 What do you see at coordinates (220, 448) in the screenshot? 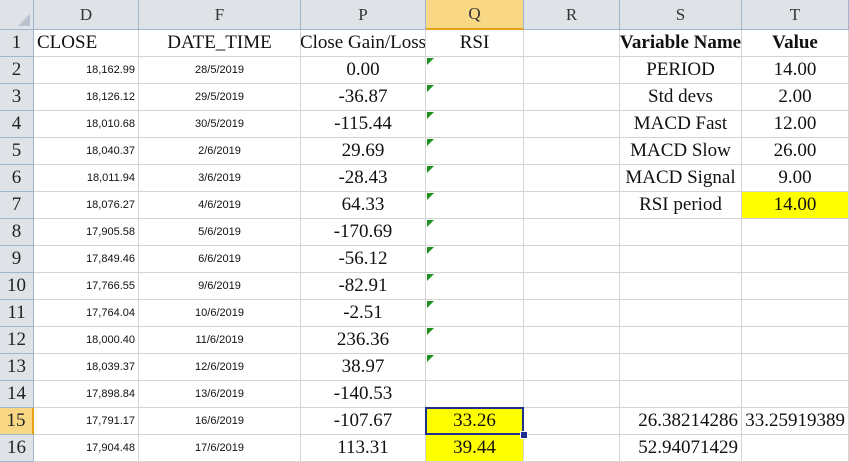
I see `date-cell: 17/6/2019` at bounding box center [220, 448].